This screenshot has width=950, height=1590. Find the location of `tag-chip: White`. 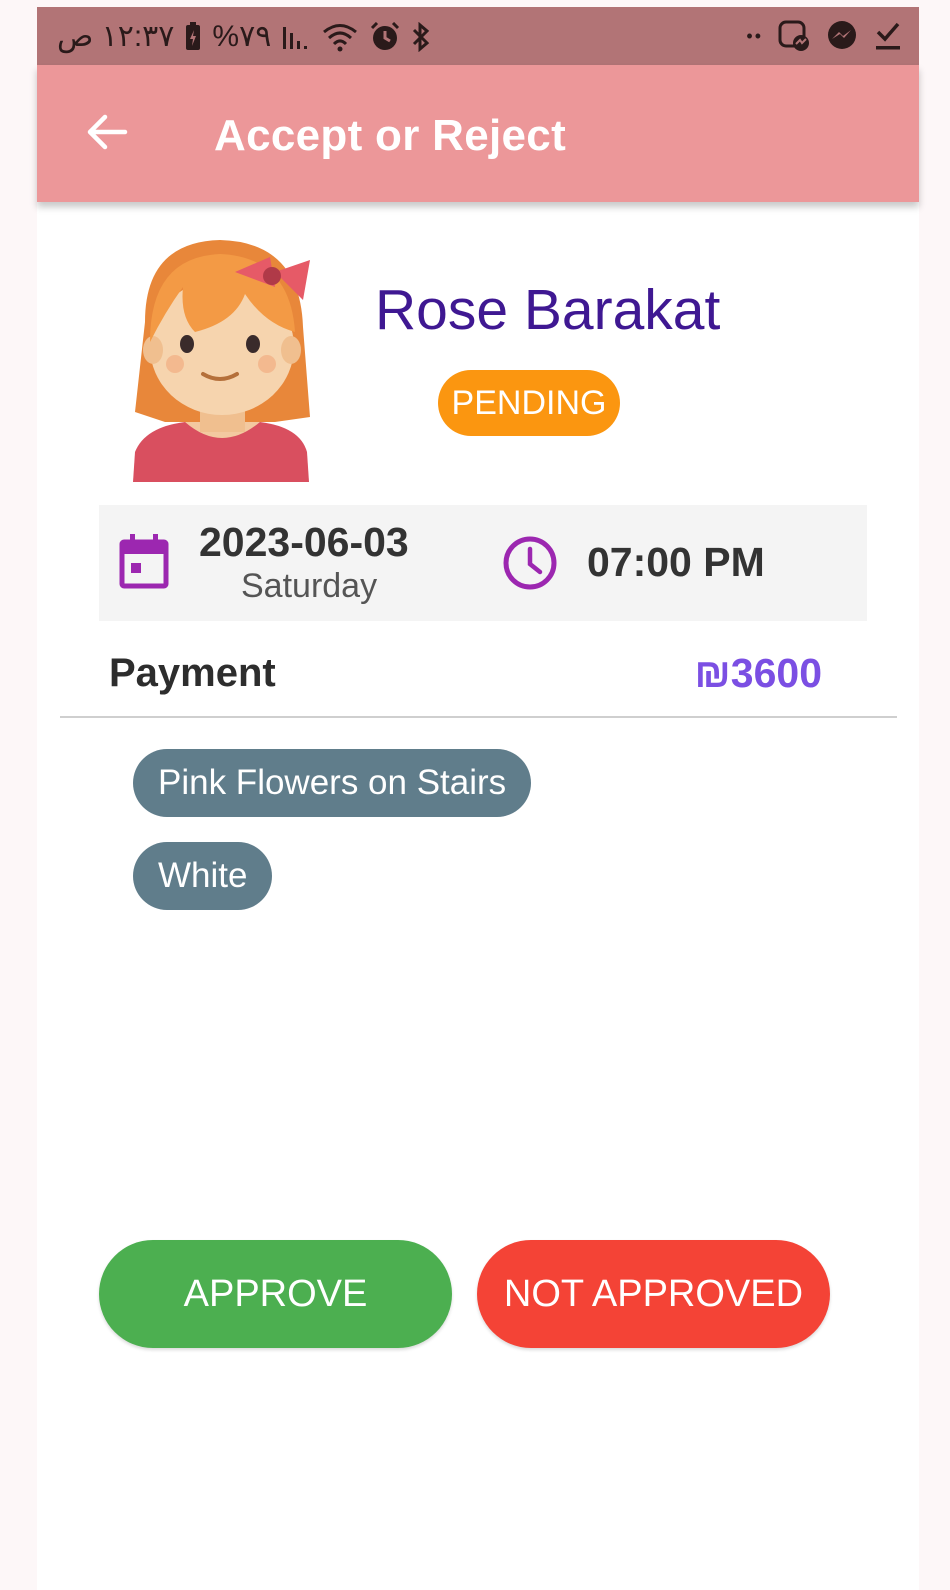

tag-chip: White is located at coordinates (203, 876).